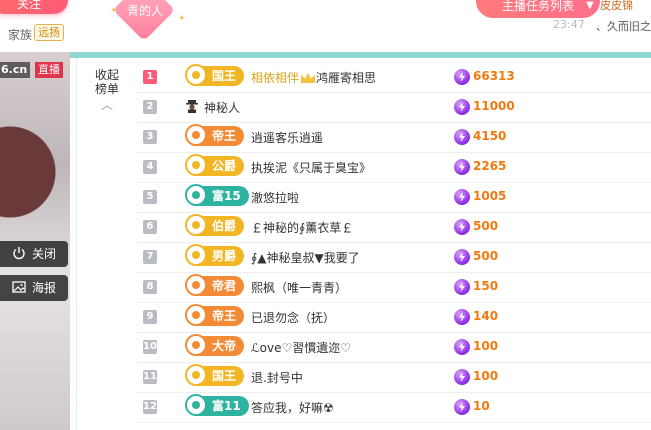 The height and width of the screenshot is (430, 651). I want to click on rank-medal-badge: 富15, so click(217, 195).